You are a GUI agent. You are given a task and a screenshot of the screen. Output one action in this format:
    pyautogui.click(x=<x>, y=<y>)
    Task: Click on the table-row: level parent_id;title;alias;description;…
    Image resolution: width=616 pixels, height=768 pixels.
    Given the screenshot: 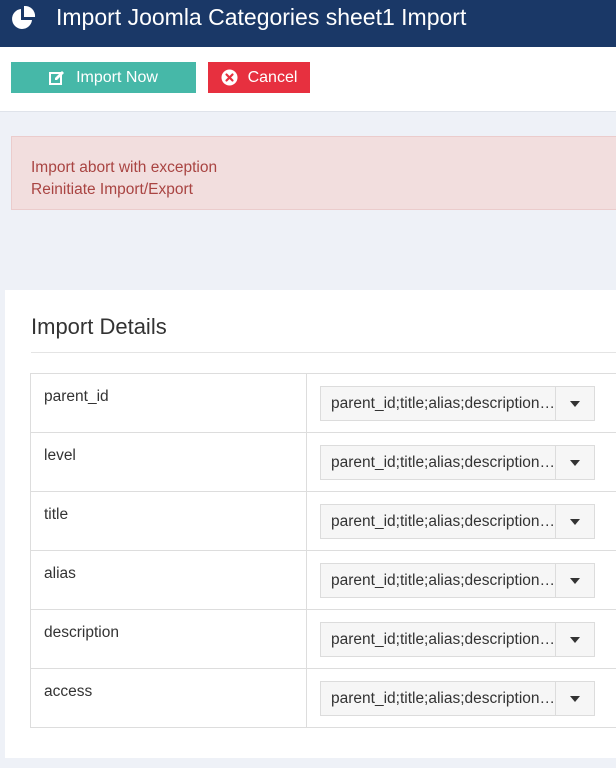 What is the action you would take?
    pyautogui.click(x=323, y=462)
    